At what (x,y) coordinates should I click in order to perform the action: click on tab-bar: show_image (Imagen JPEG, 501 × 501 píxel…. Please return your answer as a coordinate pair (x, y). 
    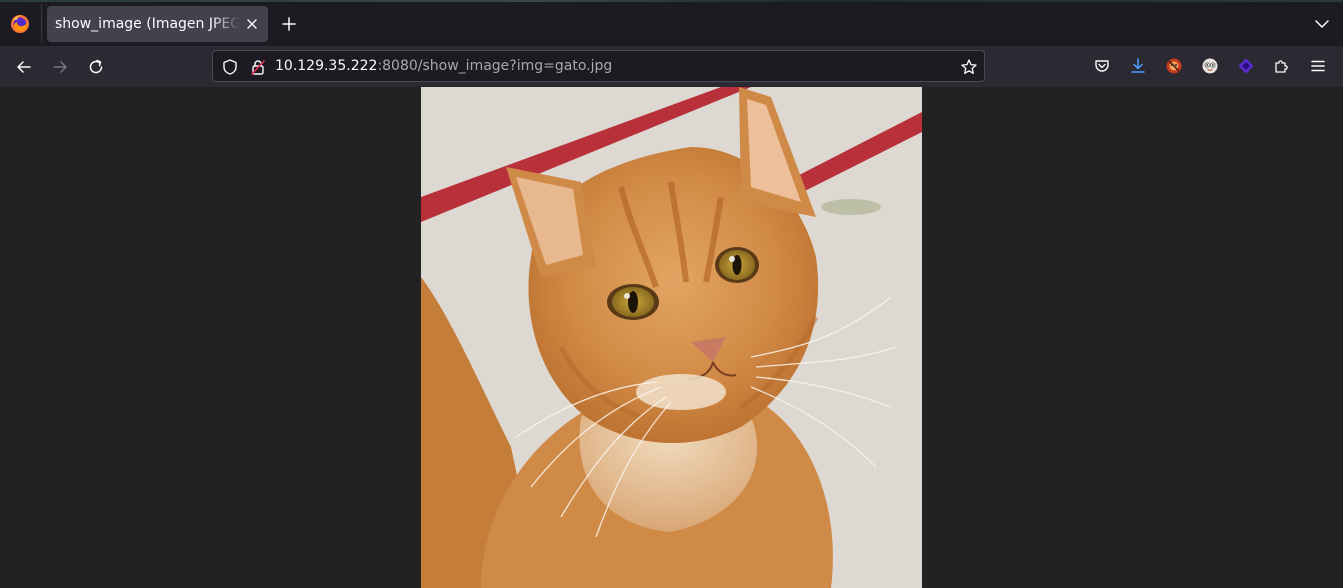
    Looking at the image, I should click on (671, 23).